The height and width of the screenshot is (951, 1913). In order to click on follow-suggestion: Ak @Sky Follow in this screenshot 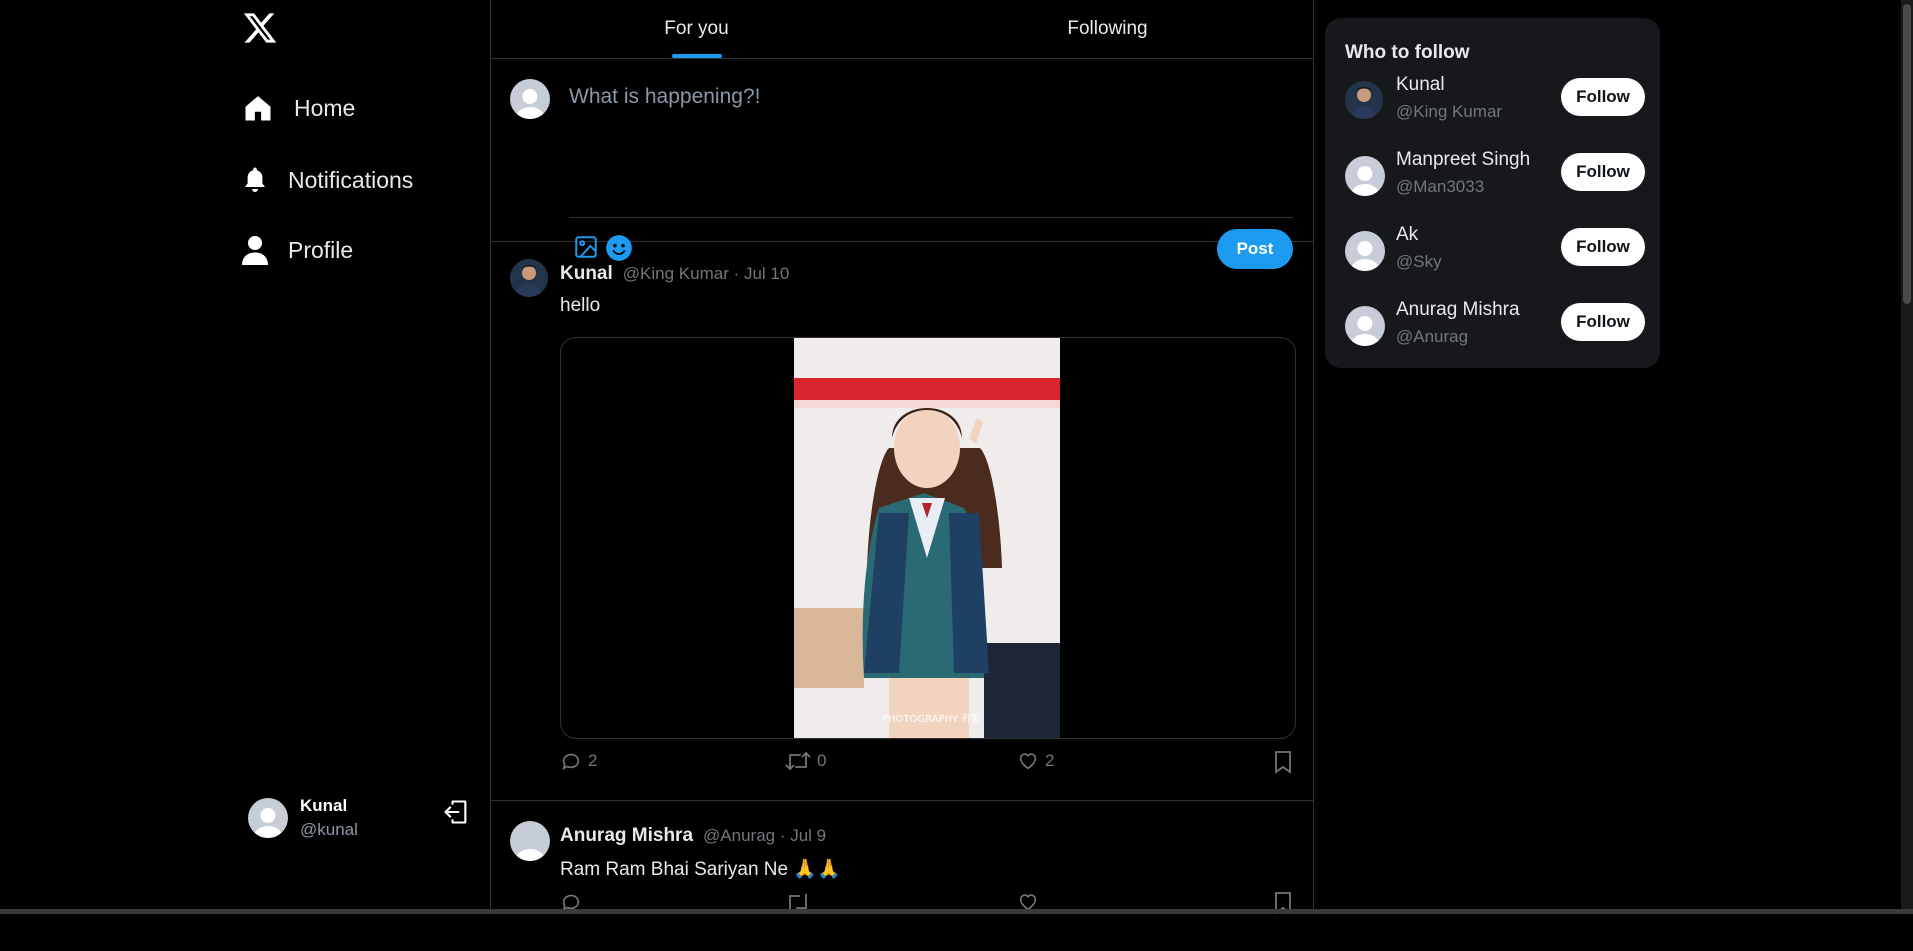, I will do `click(1495, 249)`.